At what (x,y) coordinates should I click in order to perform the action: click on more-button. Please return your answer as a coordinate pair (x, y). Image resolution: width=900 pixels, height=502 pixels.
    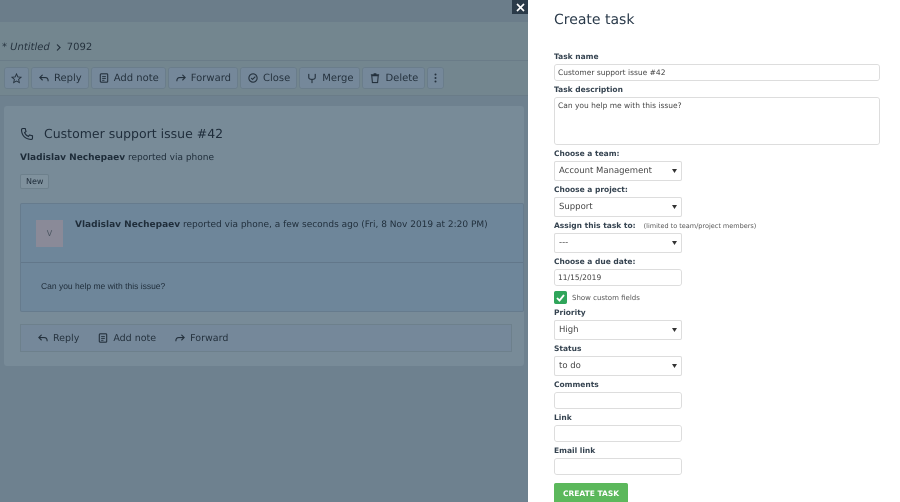
    Looking at the image, I should click on (435, 78).